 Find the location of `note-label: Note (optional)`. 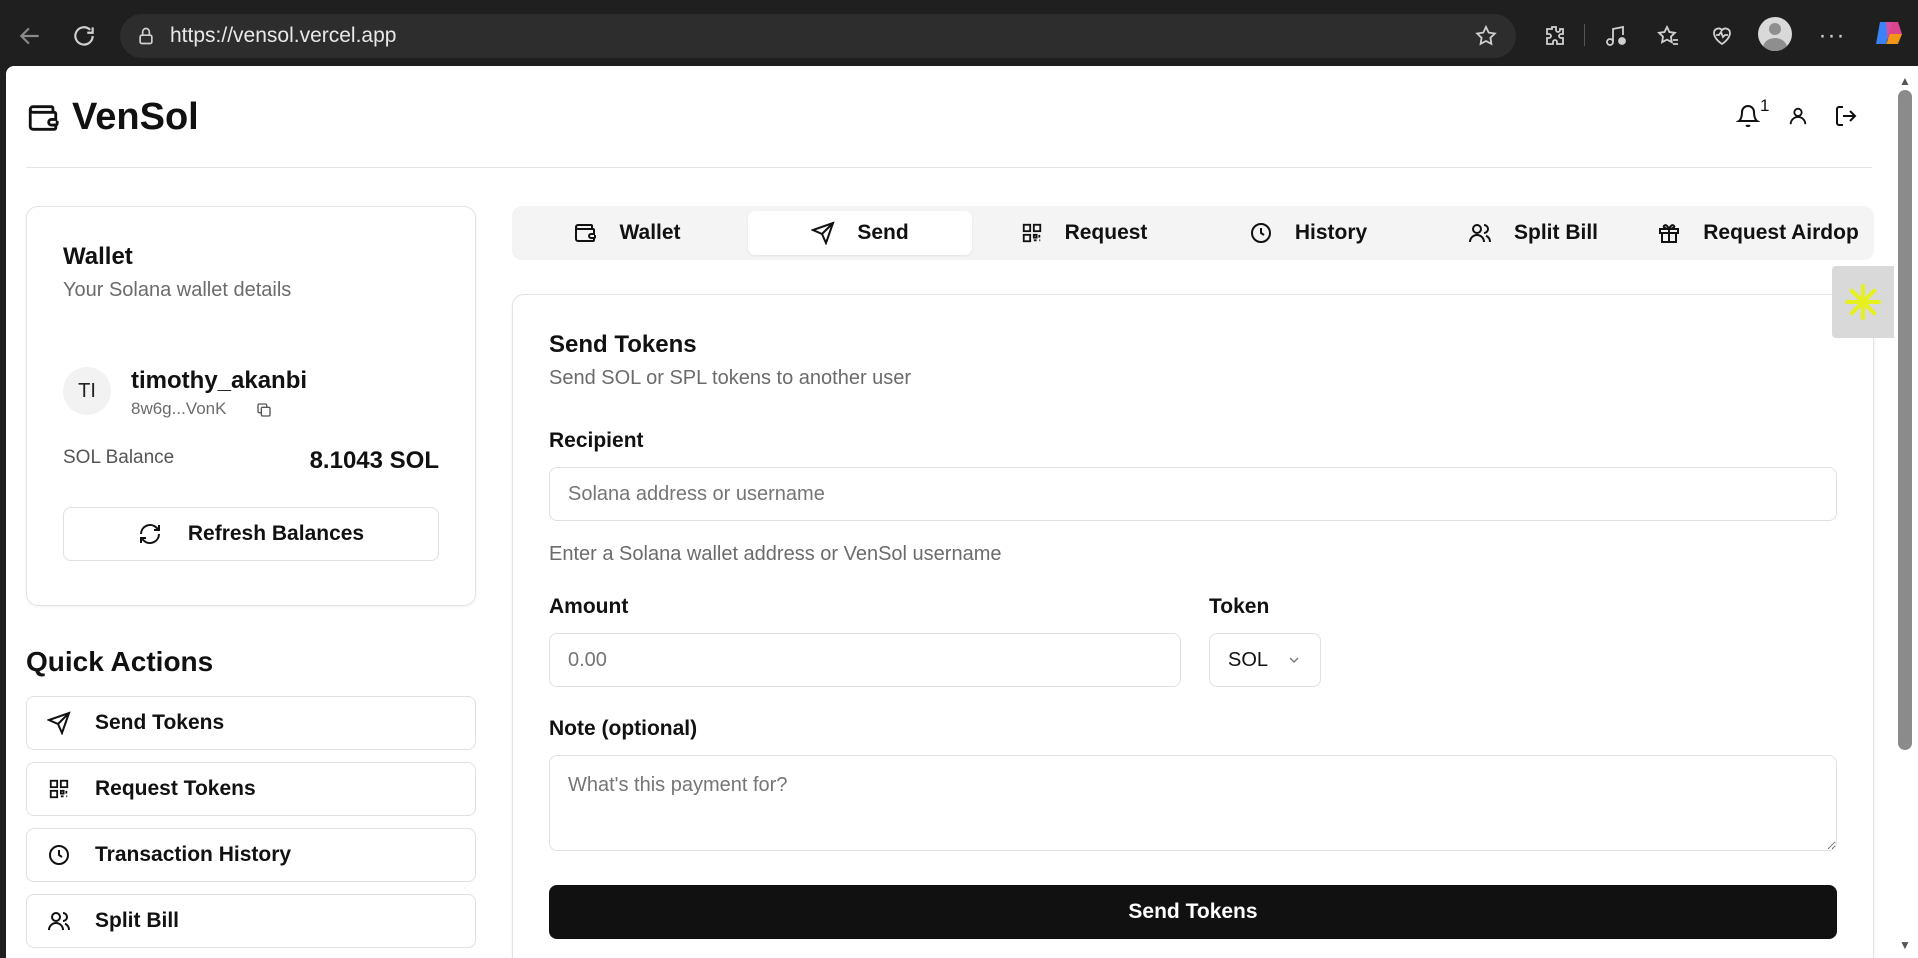

note-label: Note (optional) is located at coordinates (623, 728).